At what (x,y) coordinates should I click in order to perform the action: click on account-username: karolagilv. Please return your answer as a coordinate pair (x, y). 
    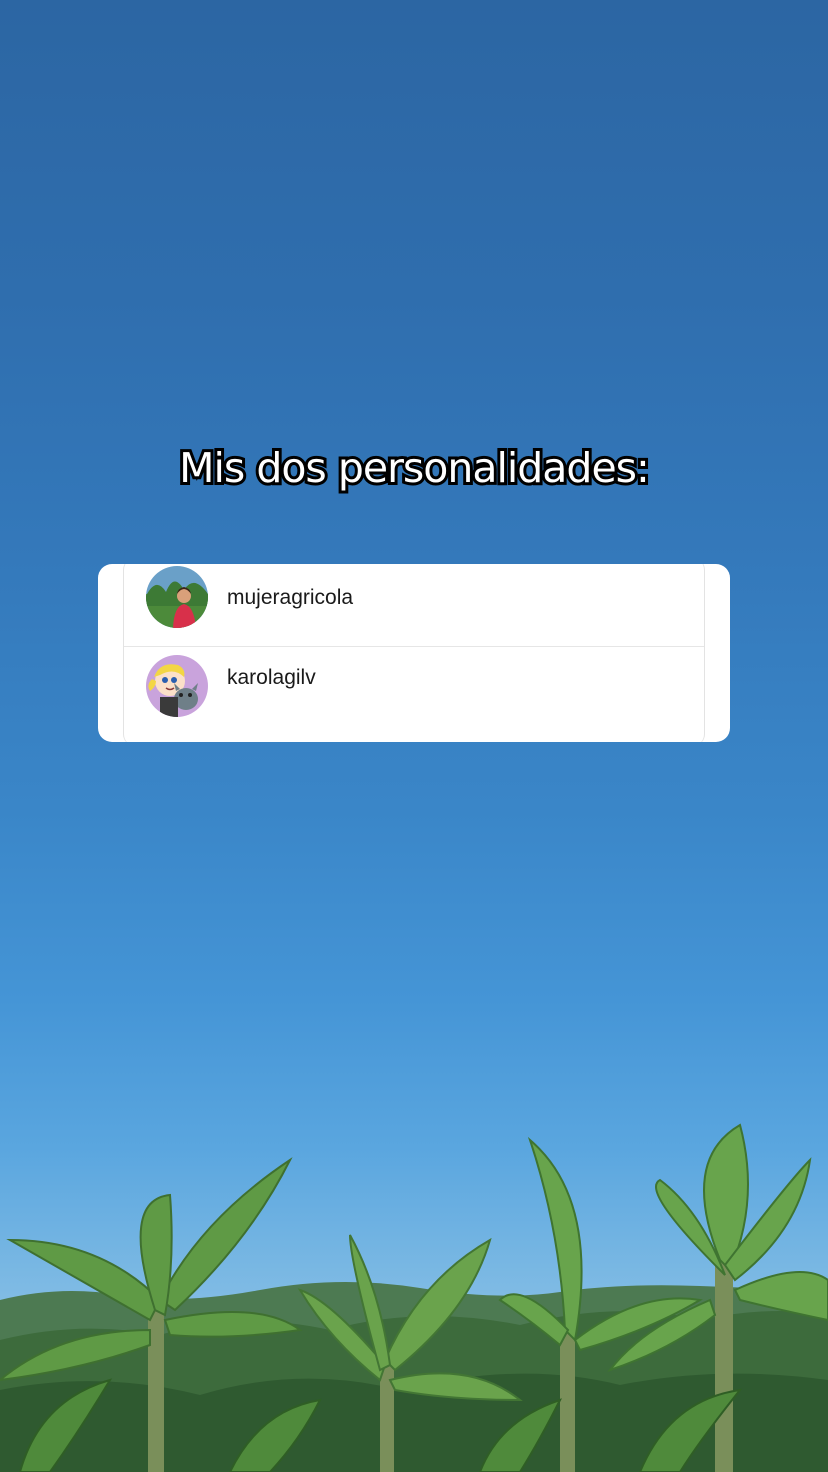
    Looking at the image, I should click on (271, 677).